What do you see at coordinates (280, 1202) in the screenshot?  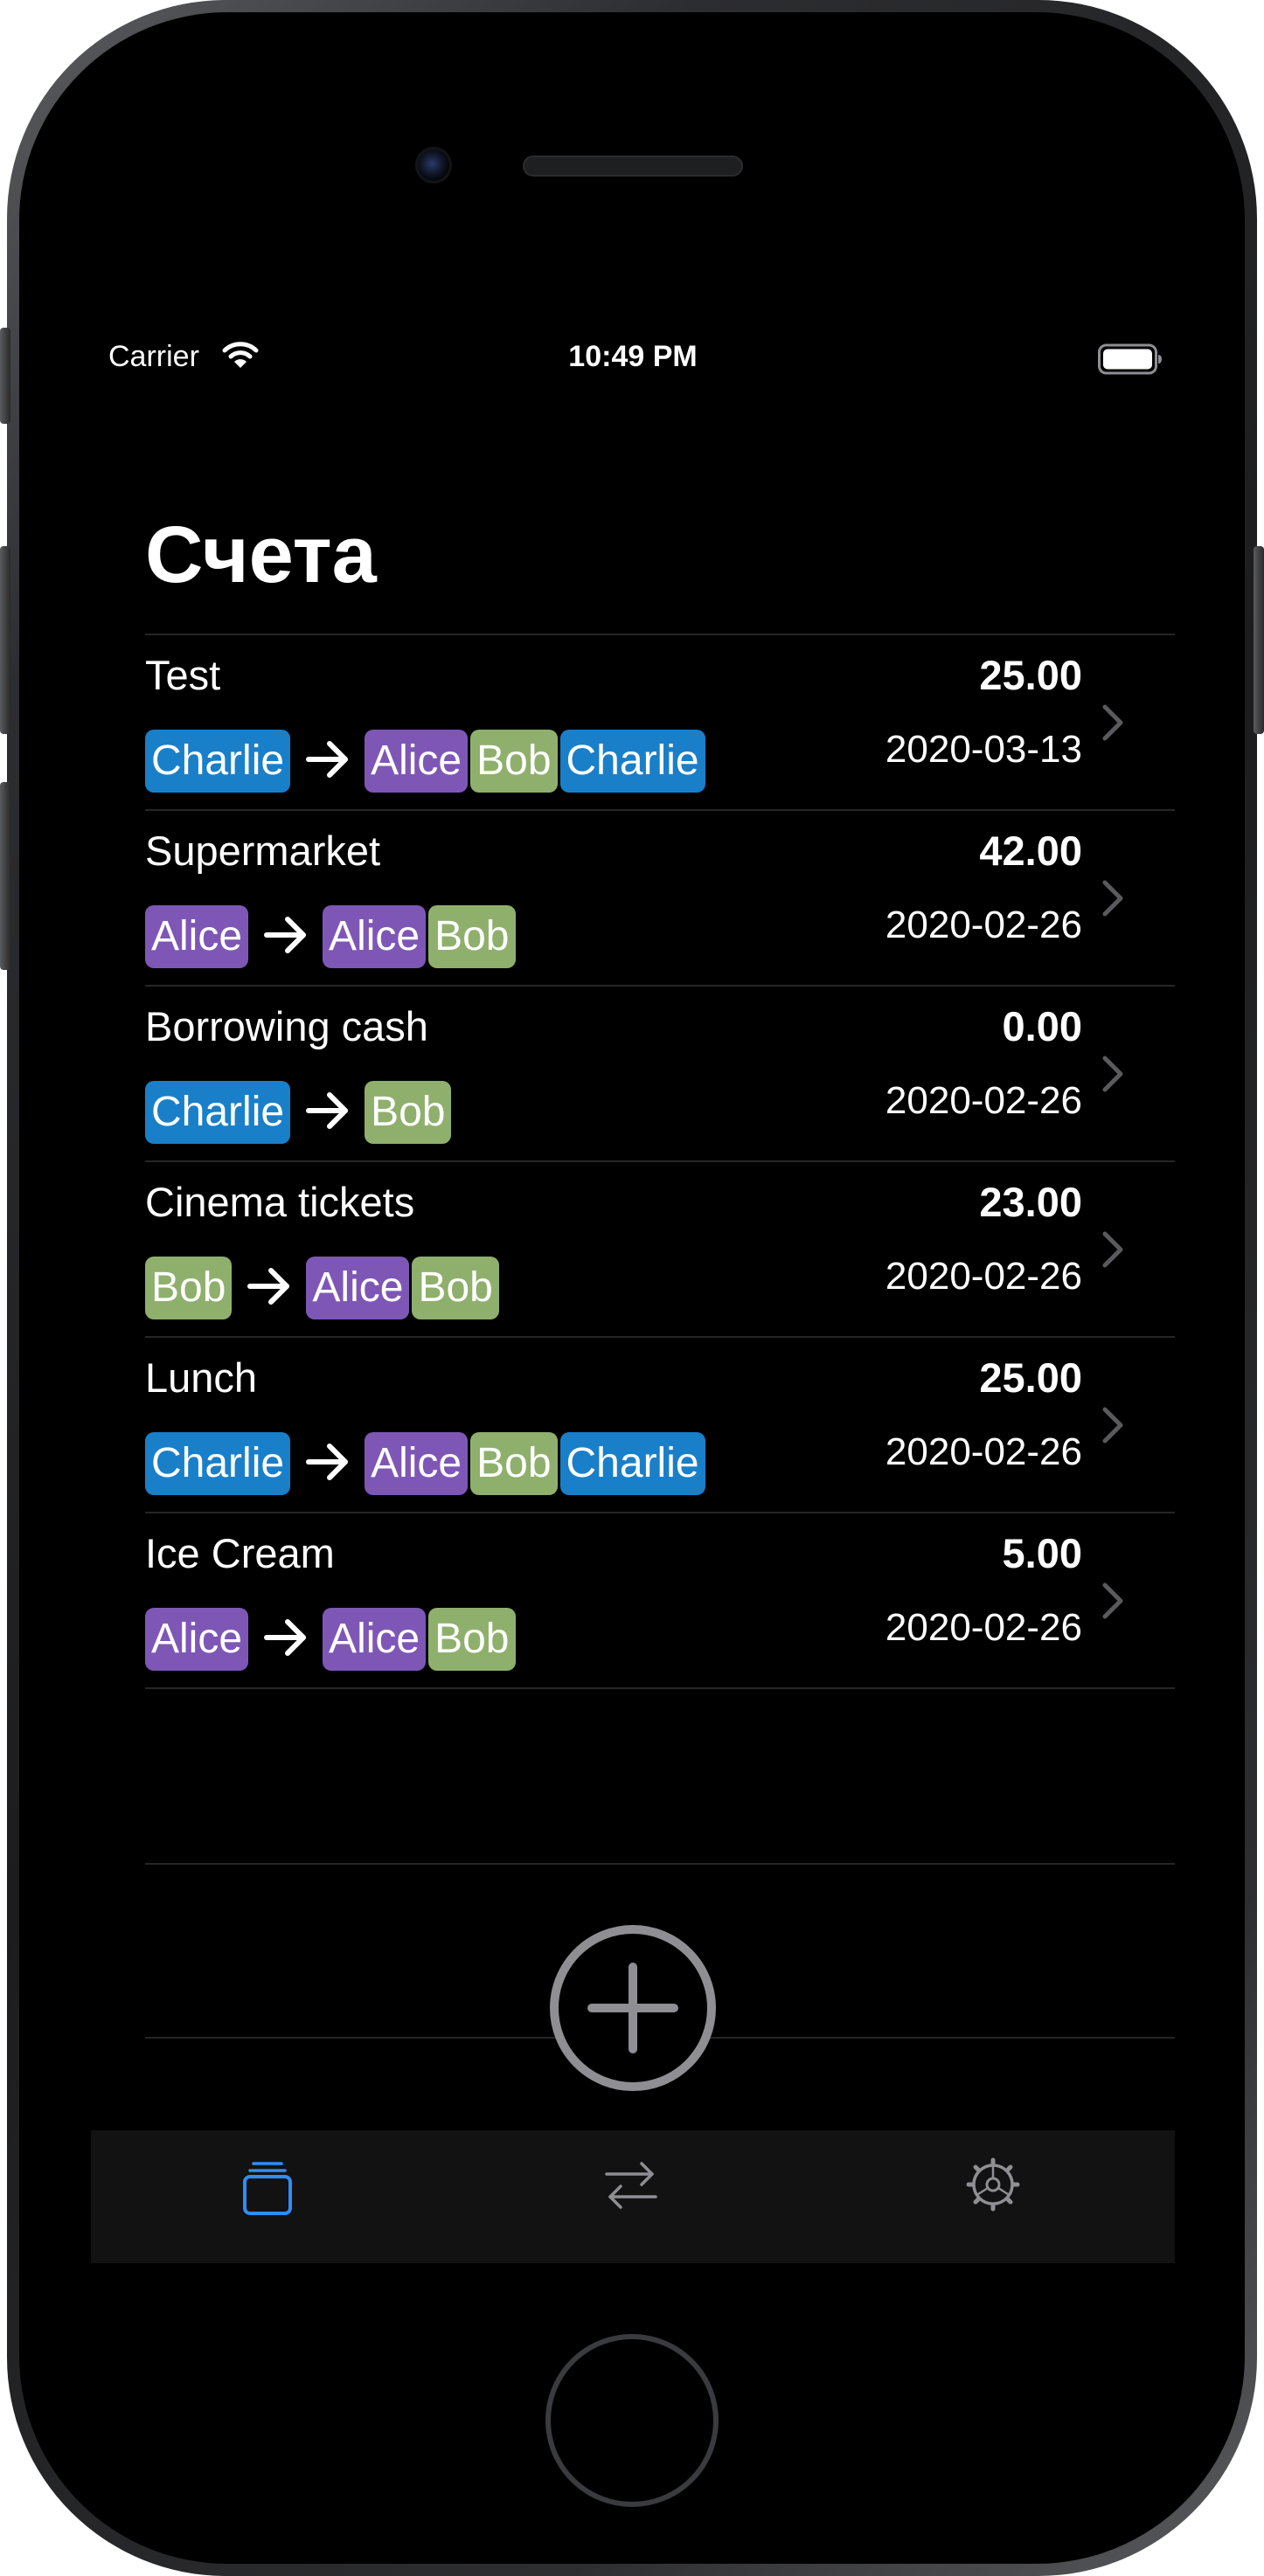 I see `bill-name: Cinema tickets` at bounding box center [280, 1202].